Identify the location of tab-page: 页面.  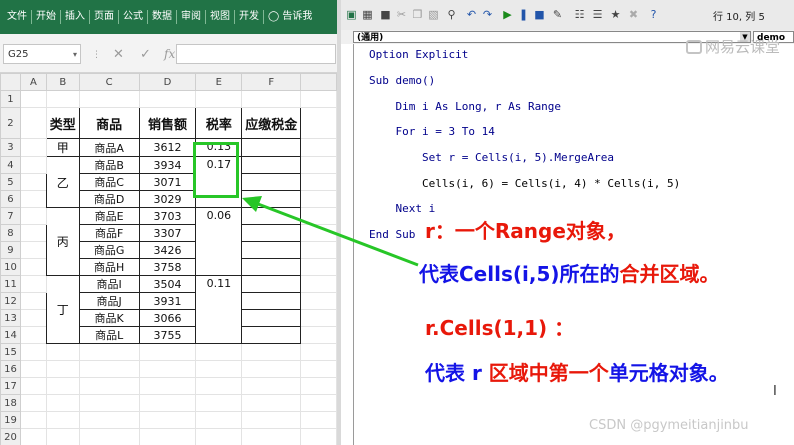
(104, 17).